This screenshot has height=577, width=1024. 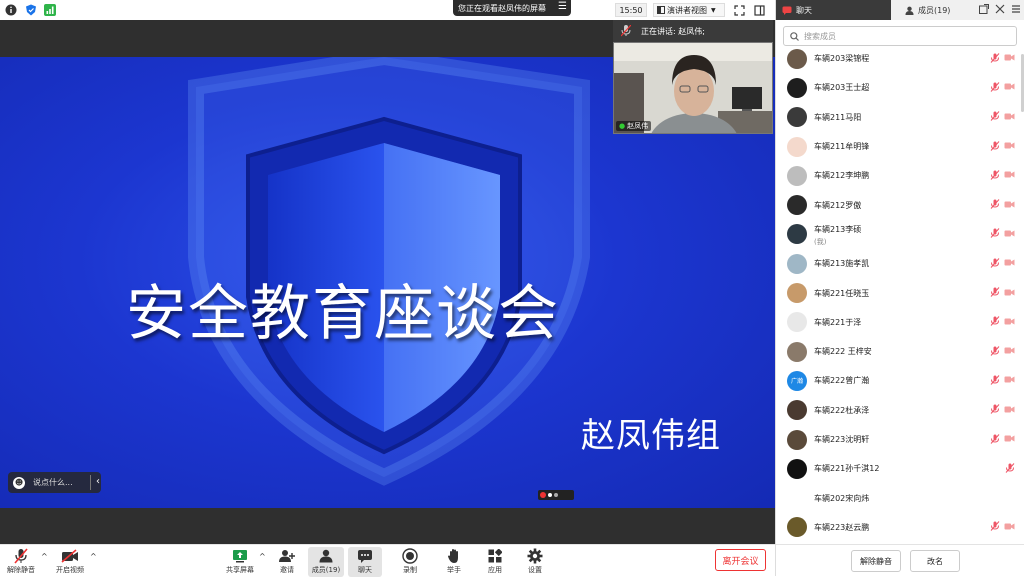 What do you see at coordinates (900, 322) in the screenshot?
I see `member-row: 车辆221于泽` at bounding box center [900, 322].